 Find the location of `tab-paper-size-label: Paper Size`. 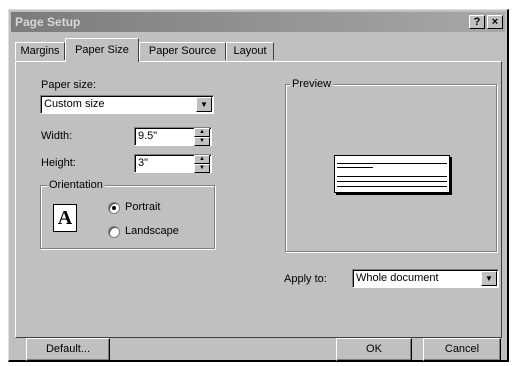

tab-paper-size-label: Paper Size is located at coordinates (102, 50).